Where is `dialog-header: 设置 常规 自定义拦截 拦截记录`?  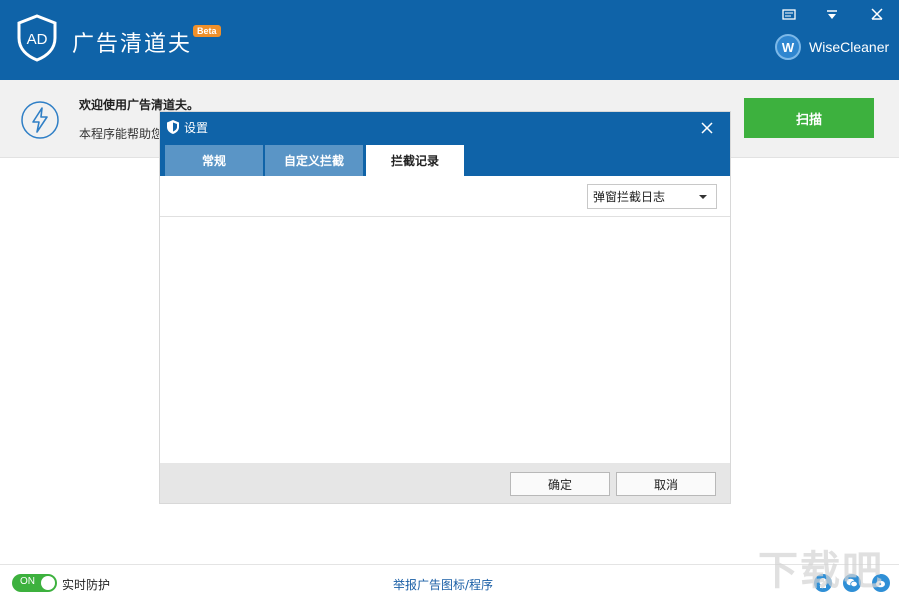
dialog-header: 设置 常规 自定义拦截 拦截记录 is located at coordinates (445, 144).